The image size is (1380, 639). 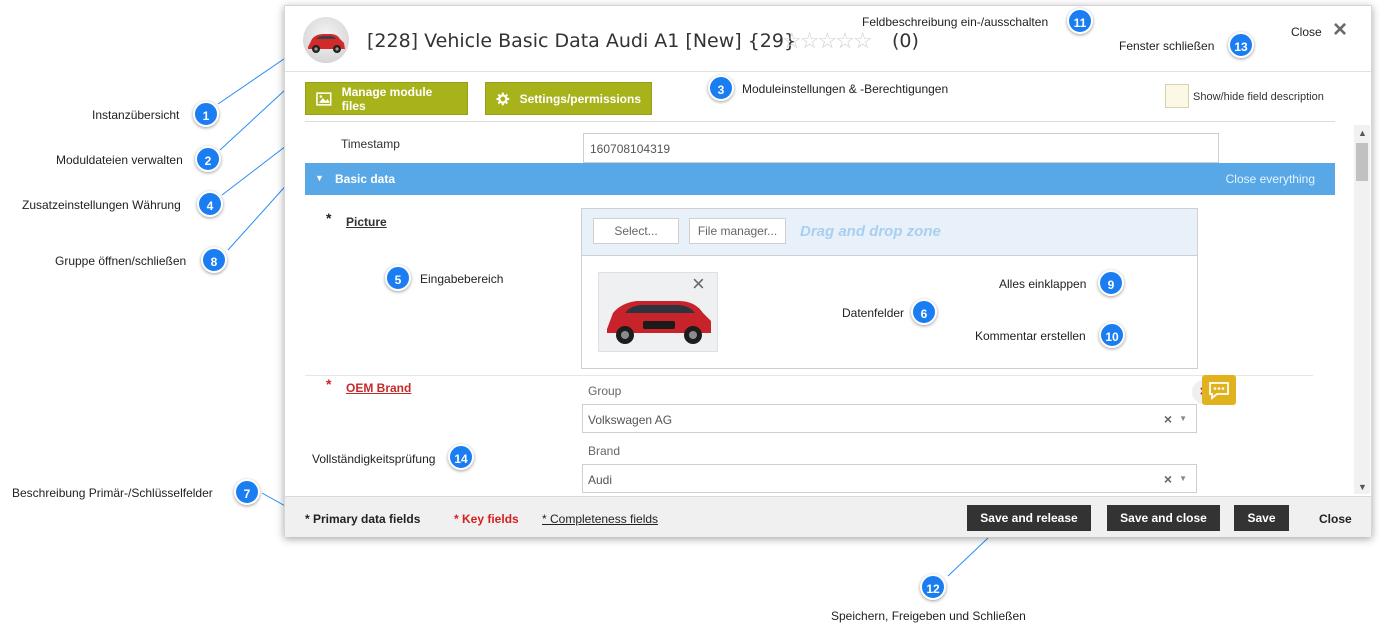 I want to click on timestamp-label: Timestamp, so click(x=370, y=144).